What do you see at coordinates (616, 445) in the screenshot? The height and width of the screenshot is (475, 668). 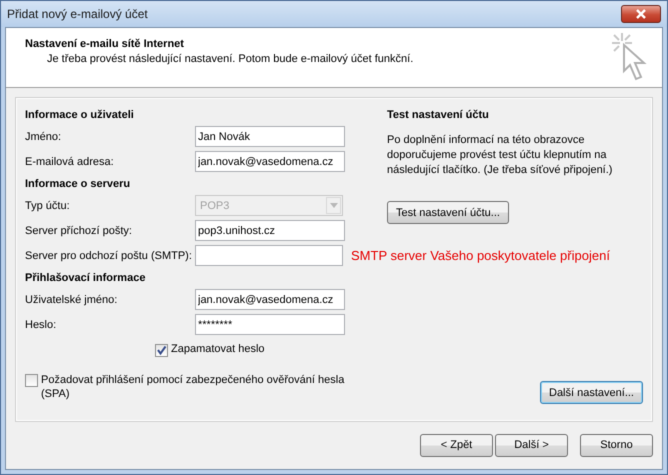 I see `wizard-button: Storno` at bounding box center [616, 445].